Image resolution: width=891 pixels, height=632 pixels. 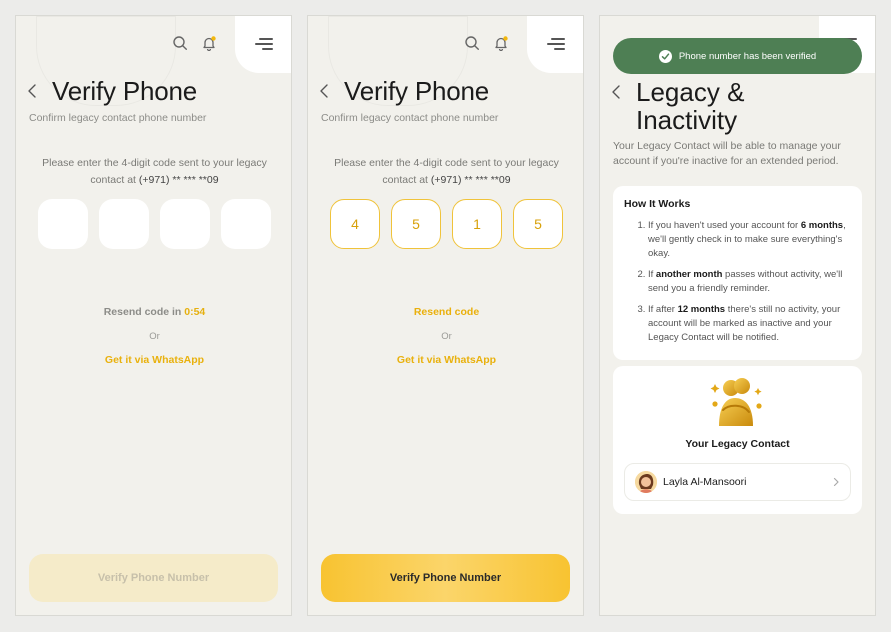 I want to click on legacy-contact-row: Layla Al-Mansoori, so click(x=737, y=482).